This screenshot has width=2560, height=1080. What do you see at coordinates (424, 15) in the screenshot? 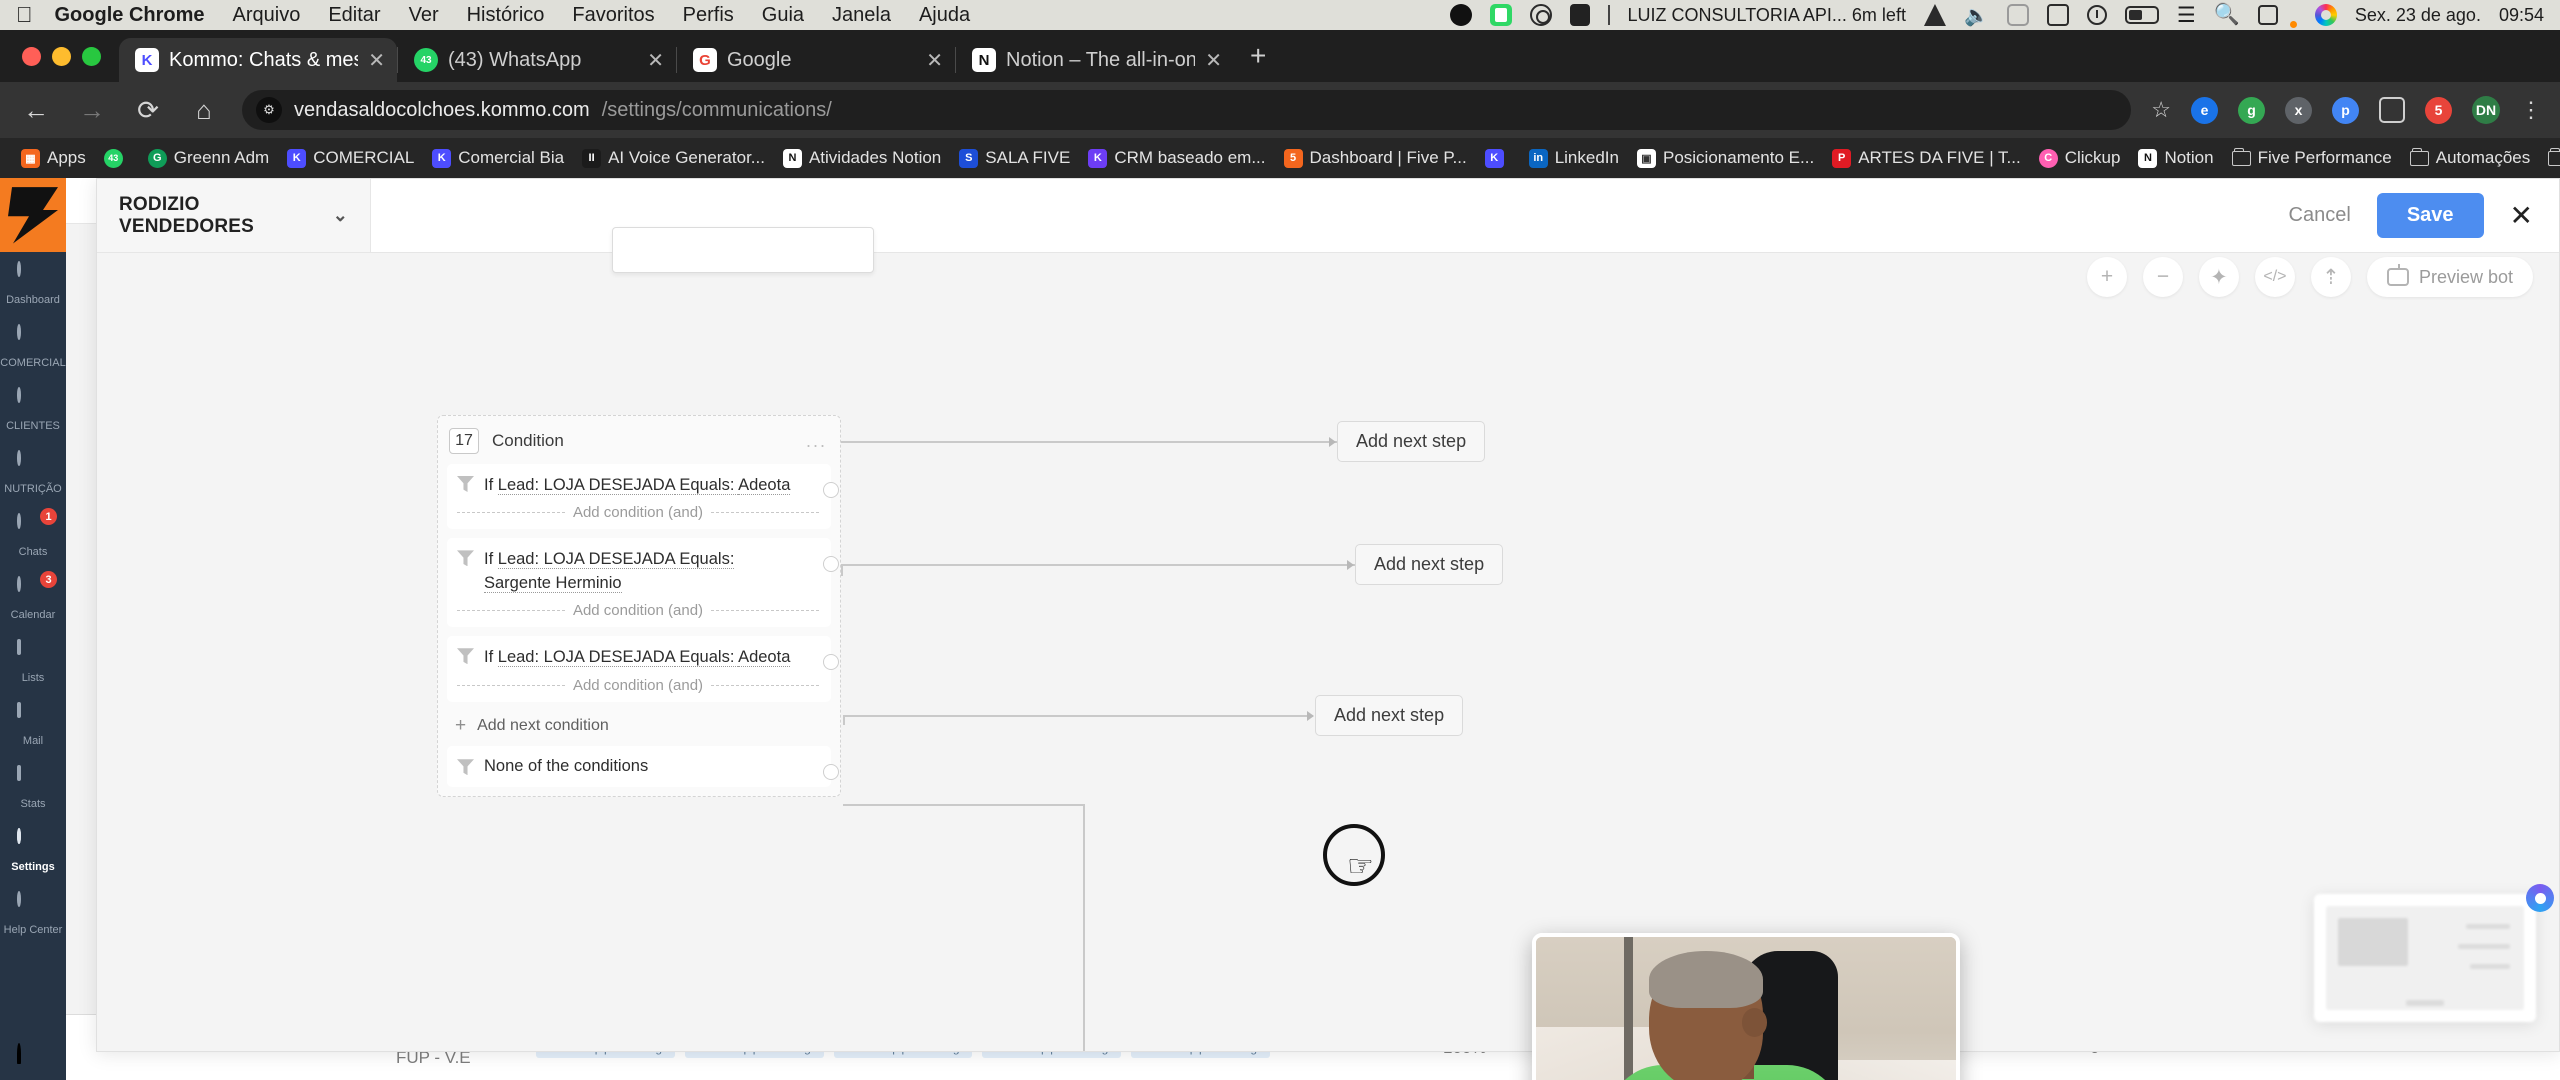
I see `menu-item-ver: Ver` at bounding box center [424, 15].